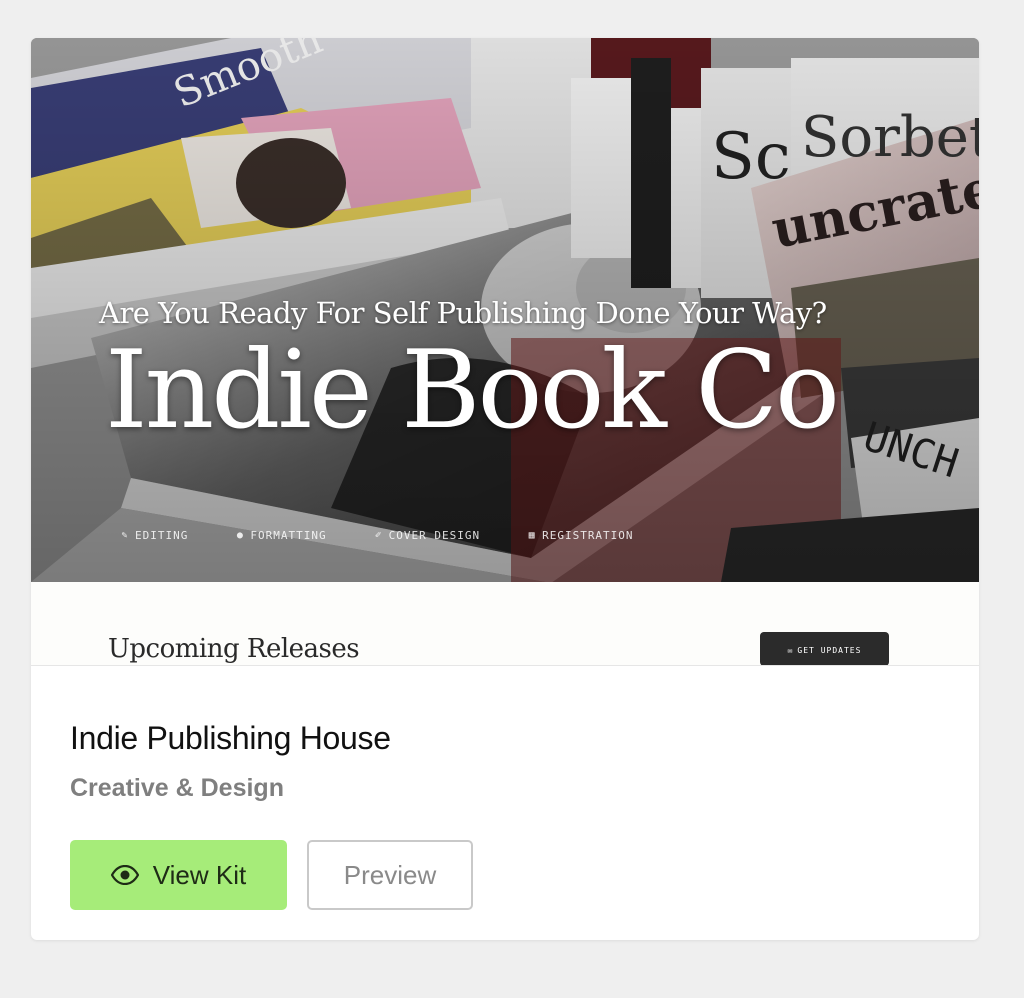 The image size is (1024, 998). I want to click on preview-button: Preview, so click(390, 875).